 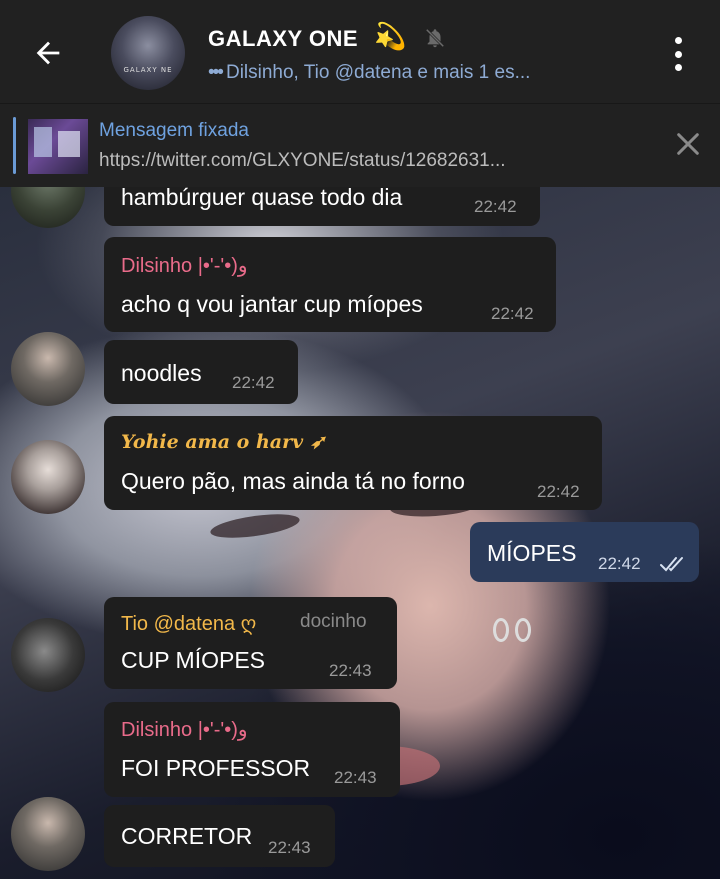 I want to click on outgoing-message-bubble: MÍOPES 22:42, so click(x=584, y=552).